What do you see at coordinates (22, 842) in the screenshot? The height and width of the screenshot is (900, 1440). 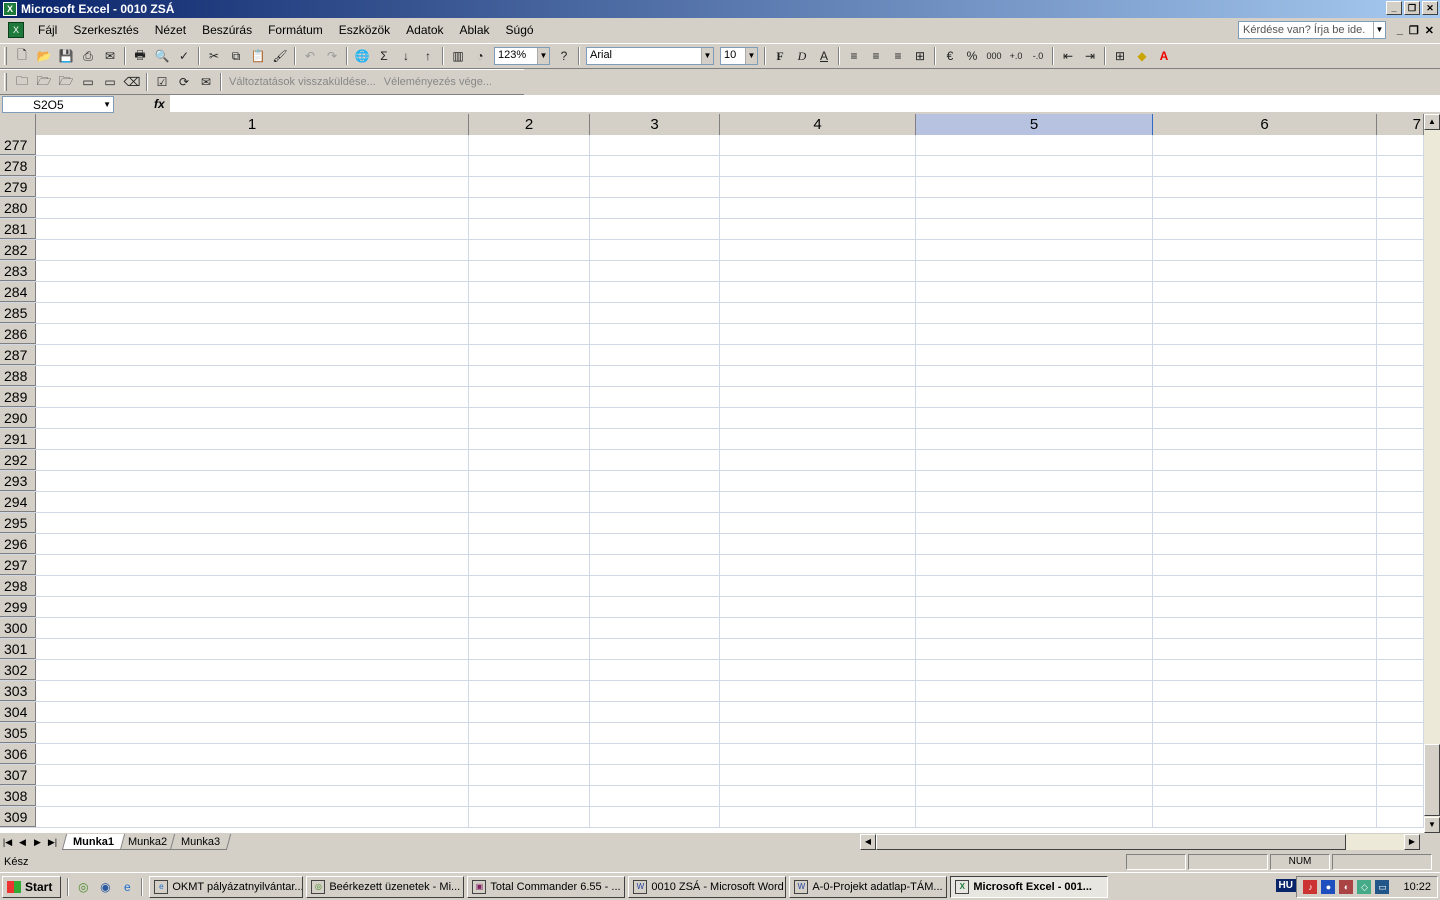 I see `prev-sheet-icon: ◀` at bounding box center [22, 842].